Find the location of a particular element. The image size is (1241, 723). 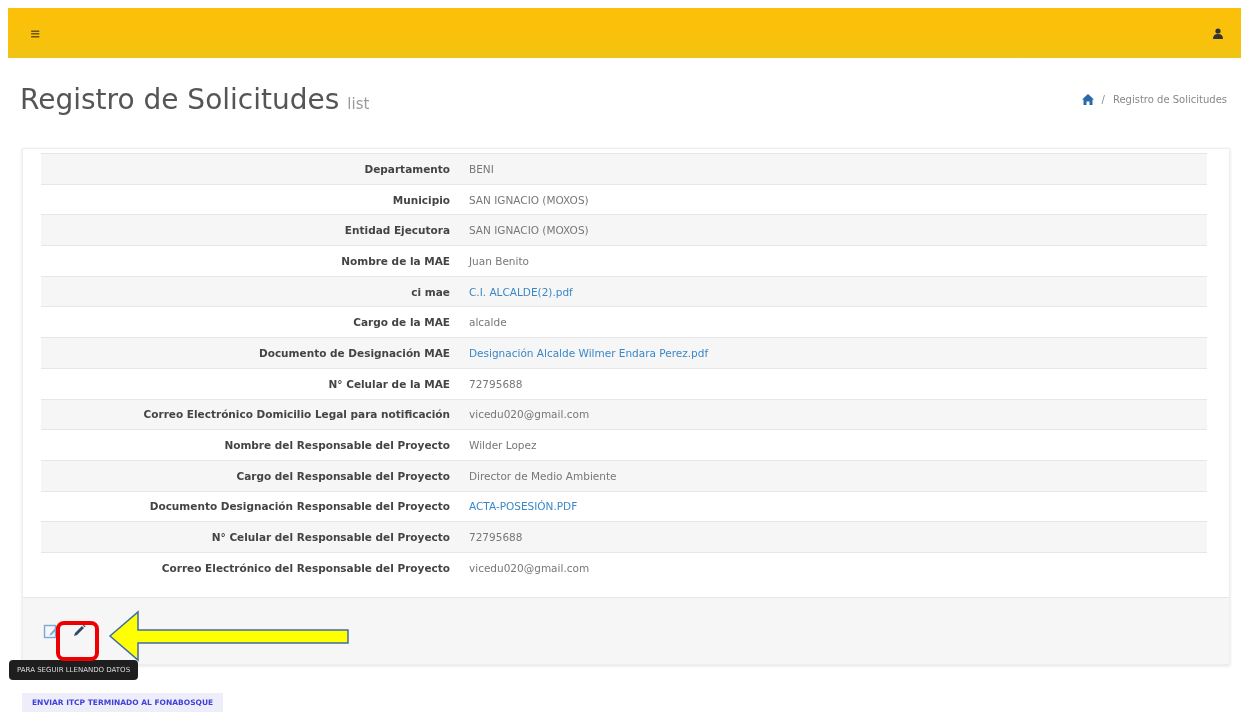

user-icon is located at coordinates (1218, 33).